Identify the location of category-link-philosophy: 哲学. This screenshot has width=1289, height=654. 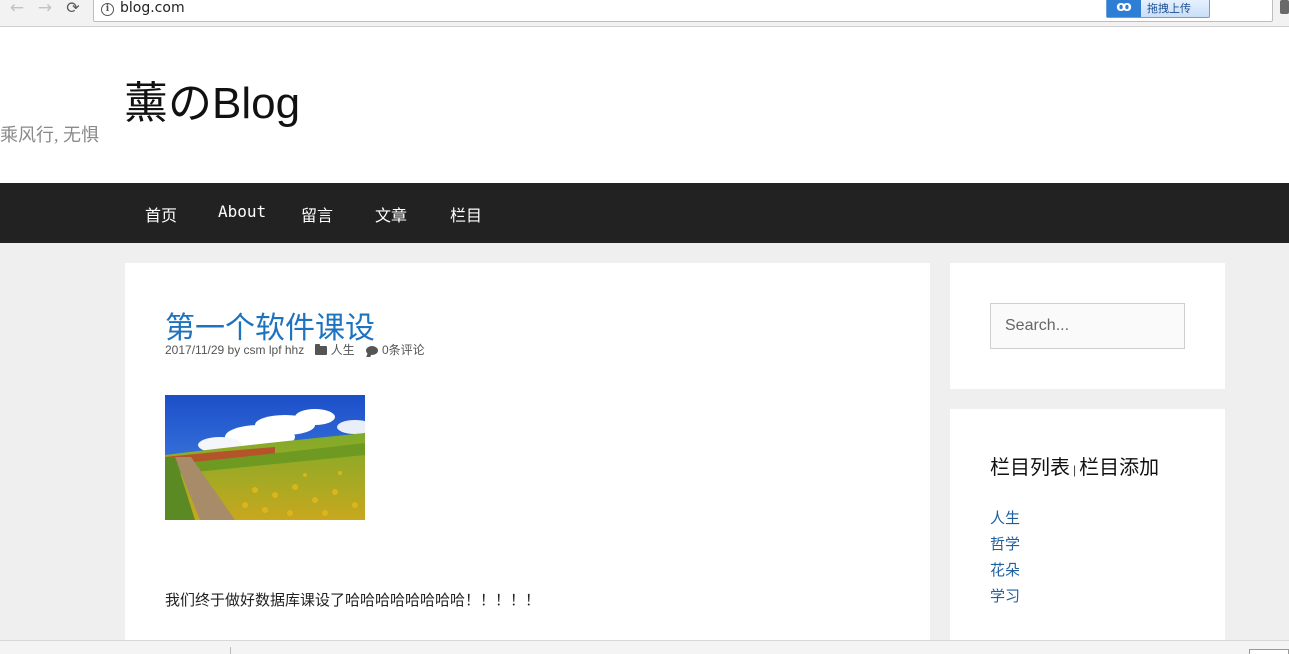
(1005, 544).